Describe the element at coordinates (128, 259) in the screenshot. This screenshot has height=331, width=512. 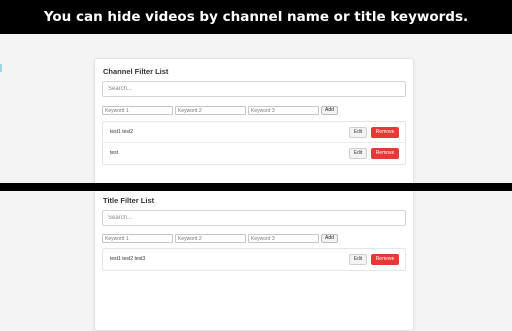
I see `title-filter-label: test1 test2 test3` at that location.